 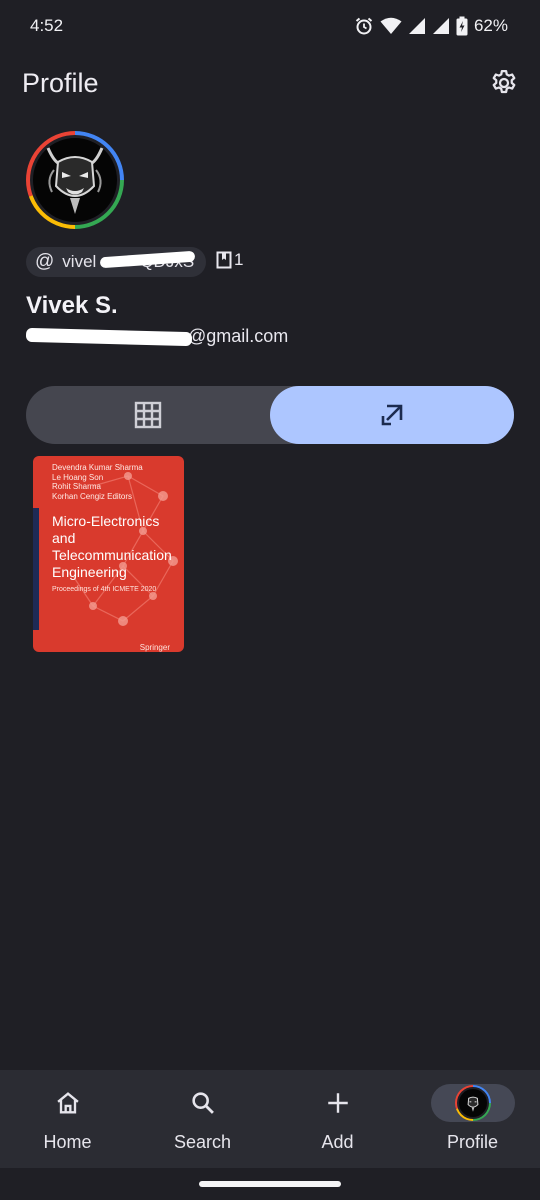 I want to click on view-toggle, so click(x=270, y=415).